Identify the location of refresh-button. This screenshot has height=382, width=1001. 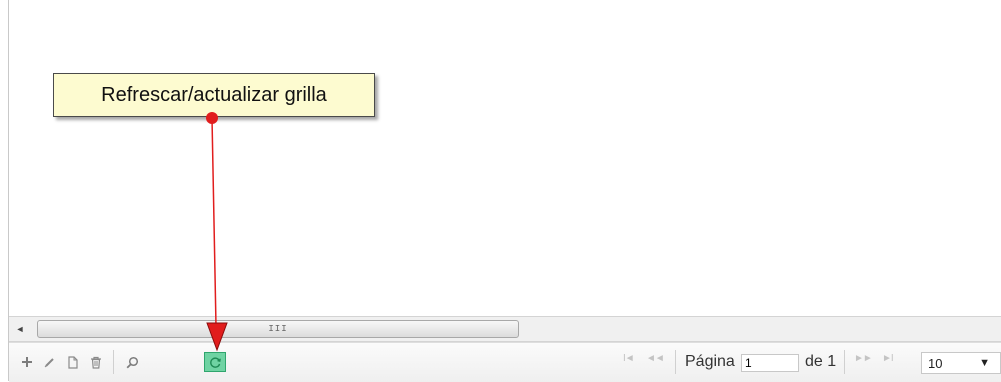
(215, 362).